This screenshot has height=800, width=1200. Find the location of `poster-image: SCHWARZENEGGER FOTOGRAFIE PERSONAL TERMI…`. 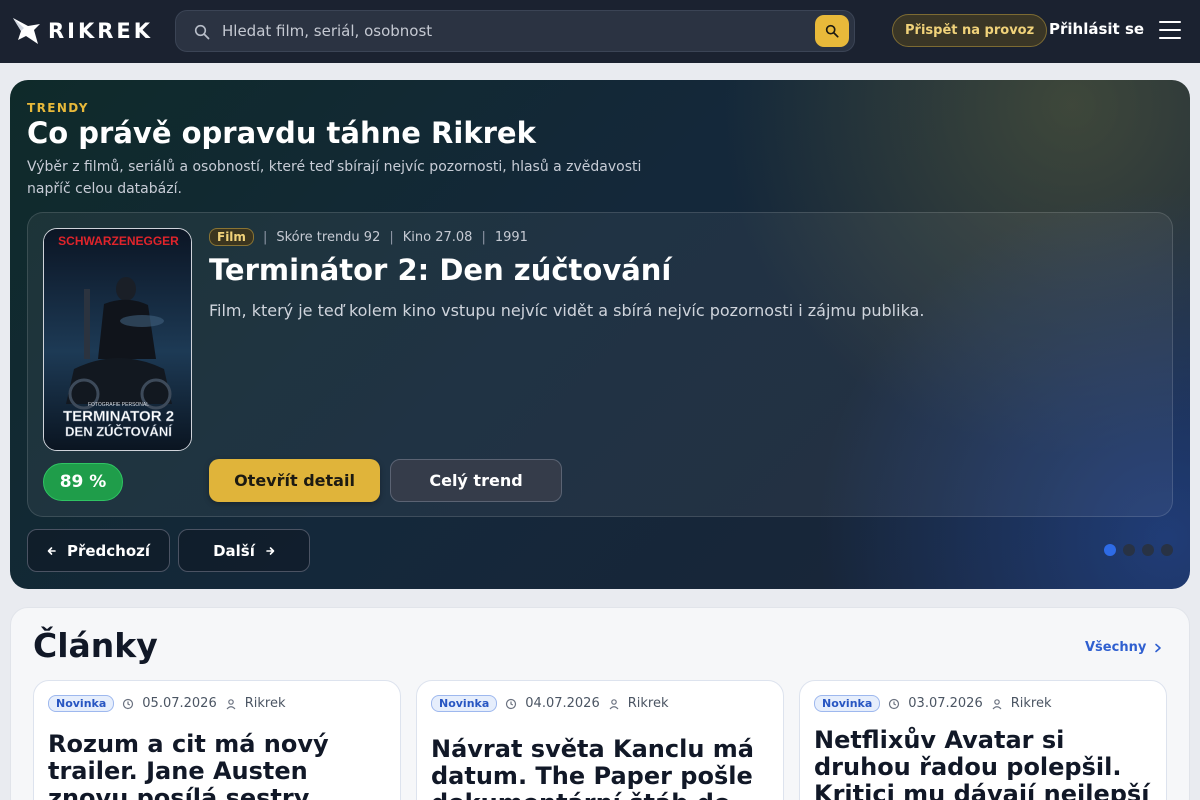

poster-image: SCHWARZENEGGER FOTOGRAFIE PERSONAL TERMI… is located at coordinates (117, 339).